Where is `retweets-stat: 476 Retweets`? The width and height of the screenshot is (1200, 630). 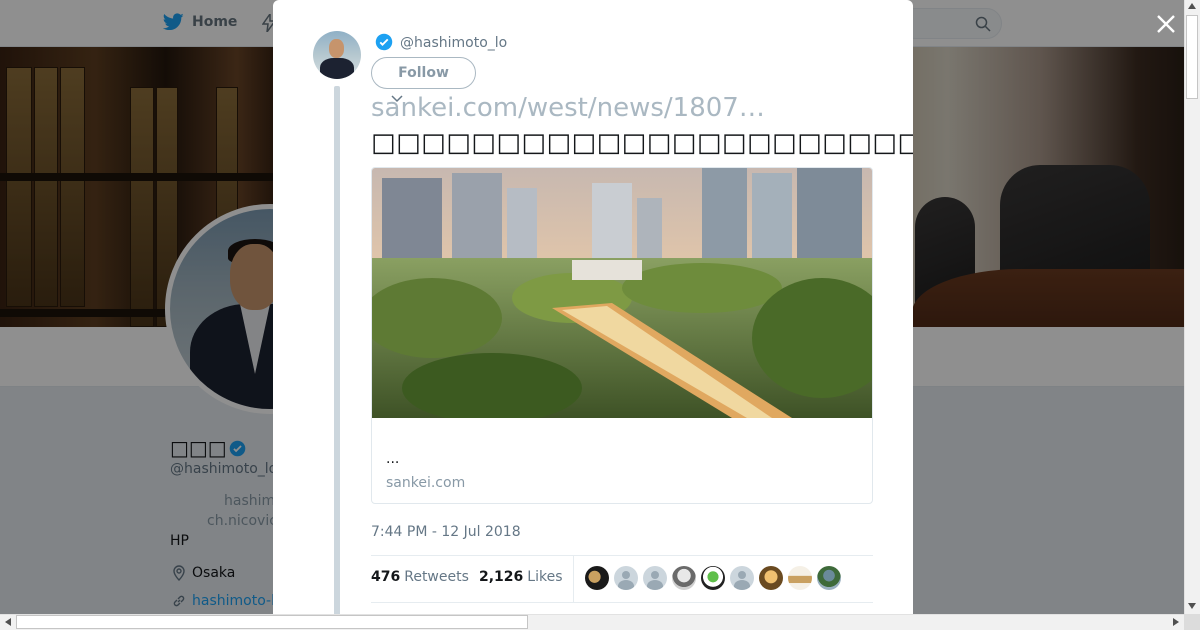 retweets-stat: 476 Retweets is located at coordinates (420, 577).